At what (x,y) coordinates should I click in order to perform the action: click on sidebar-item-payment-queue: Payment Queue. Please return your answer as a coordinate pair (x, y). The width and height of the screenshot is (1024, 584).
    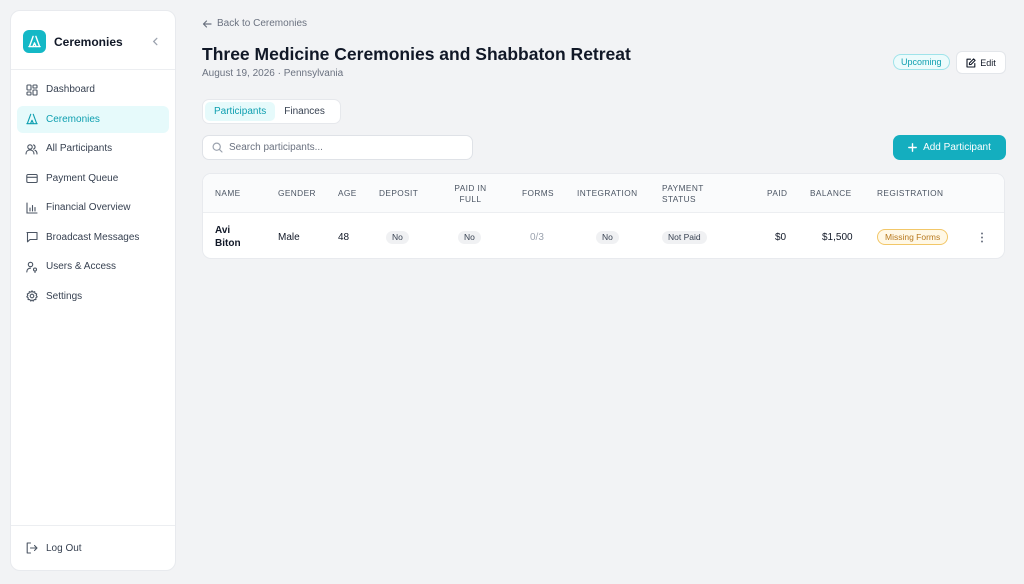
    Looking at the image, I should click on (93, 178).